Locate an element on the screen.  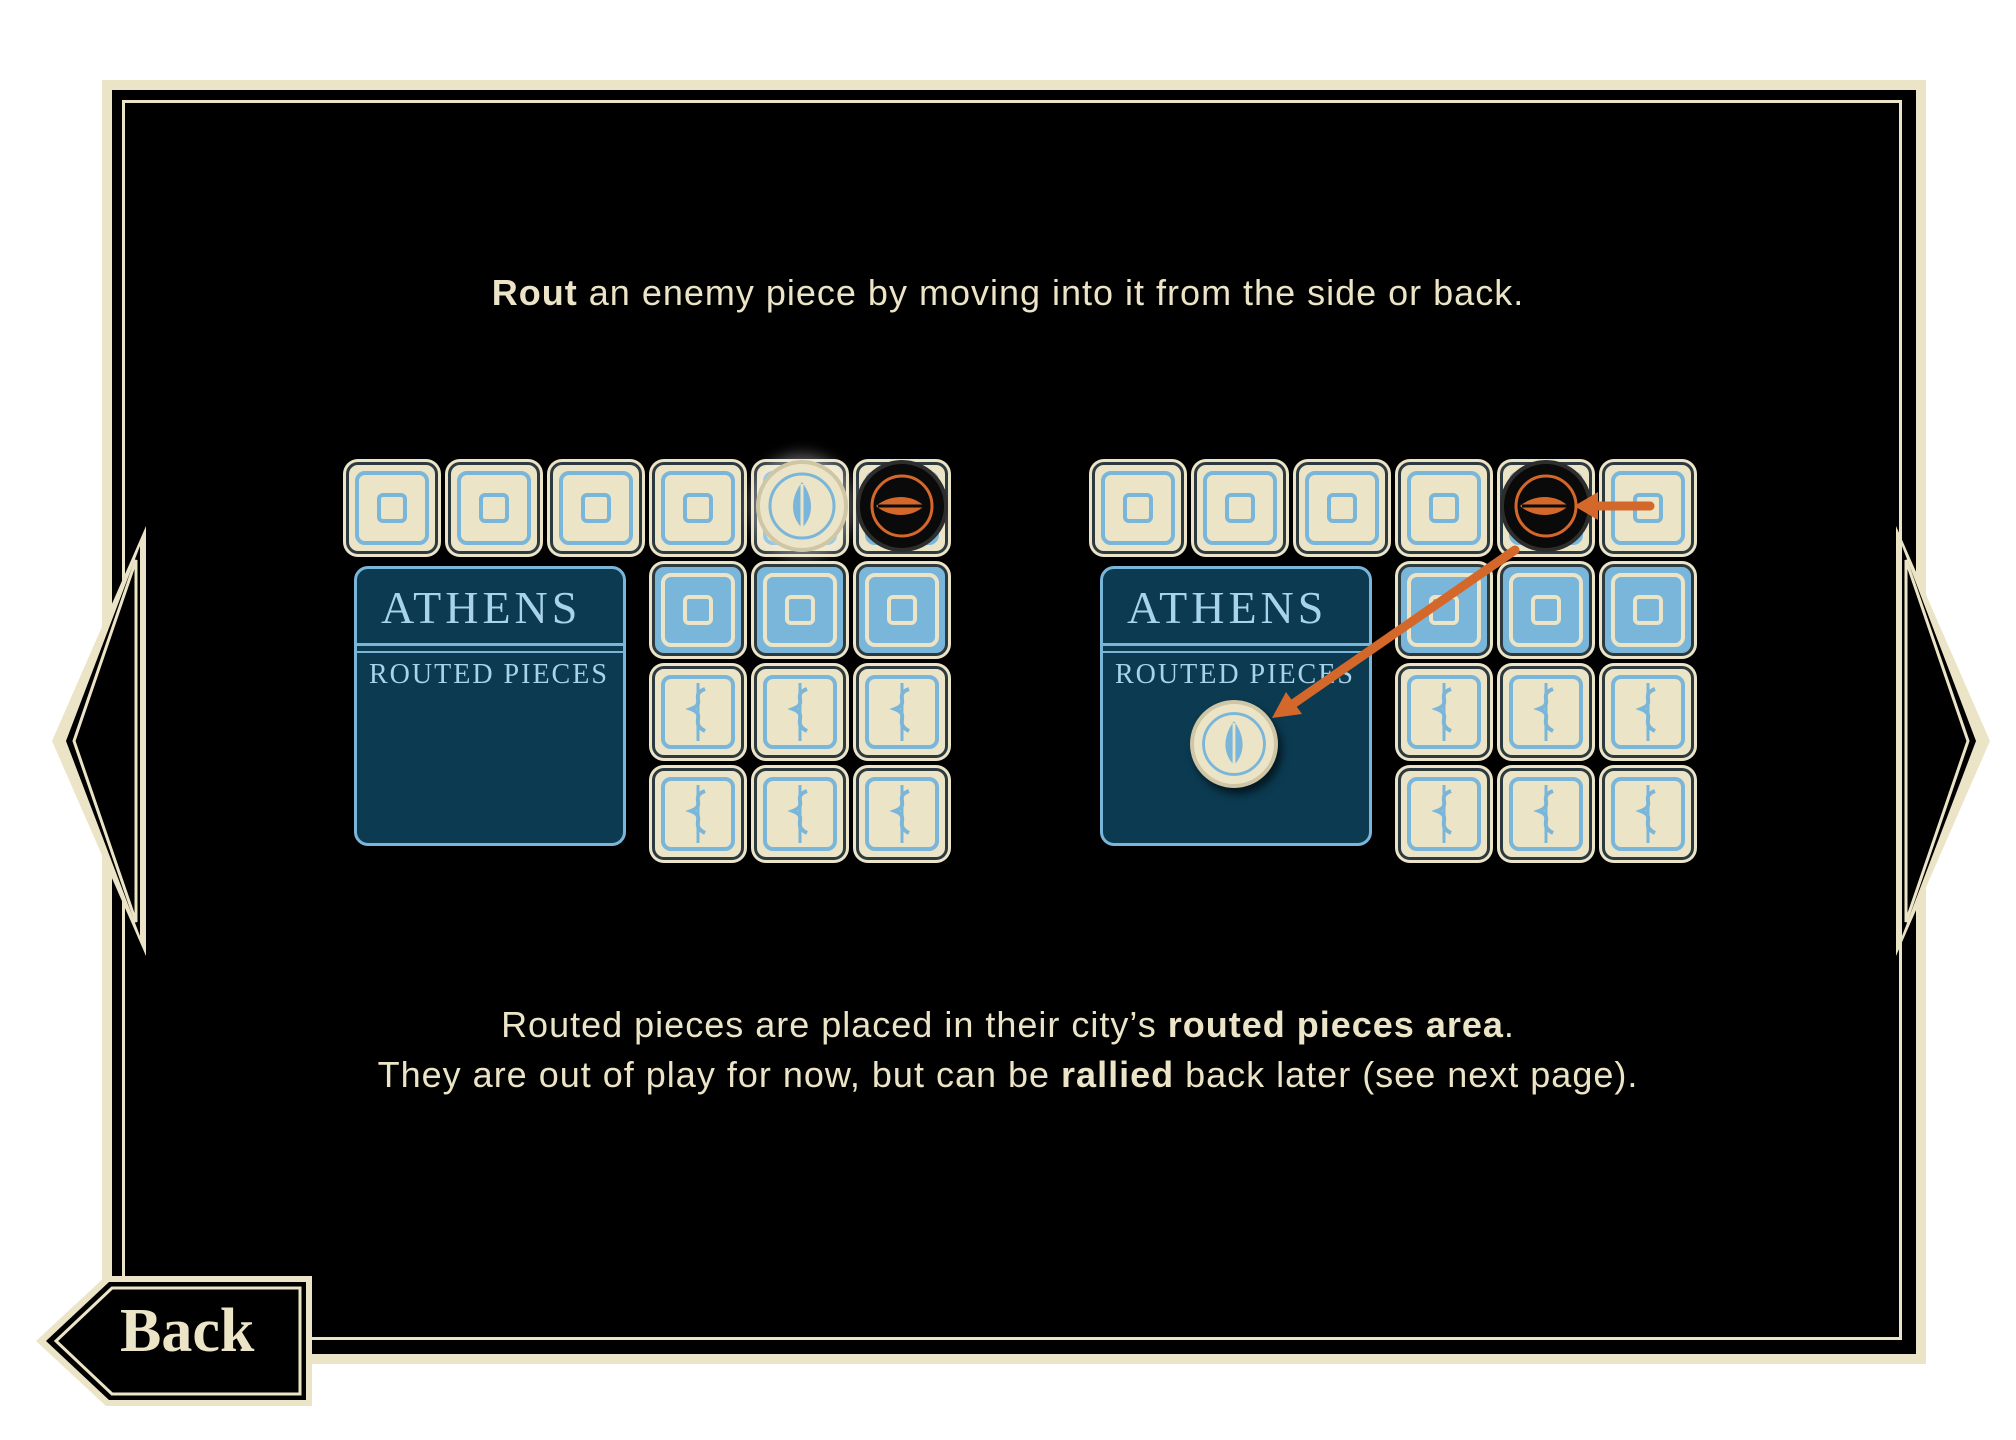
city-routed-area: ATHENS ROUTED PIECES is located at coordinates (490, 706).